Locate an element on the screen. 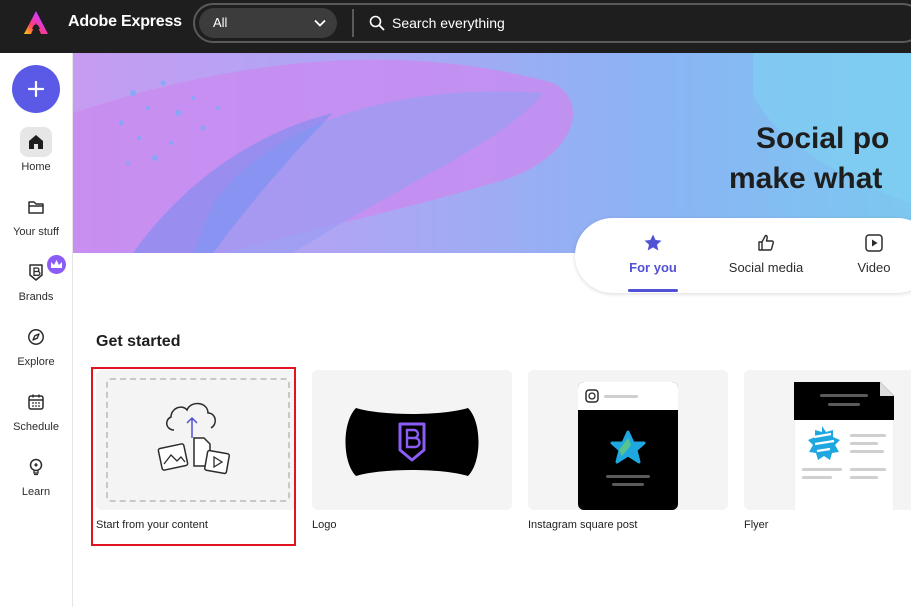 Image resolution: width=911 pixels, height=607 pixels. lightbulb-icon-wrap is located at coordinates (36, 467).